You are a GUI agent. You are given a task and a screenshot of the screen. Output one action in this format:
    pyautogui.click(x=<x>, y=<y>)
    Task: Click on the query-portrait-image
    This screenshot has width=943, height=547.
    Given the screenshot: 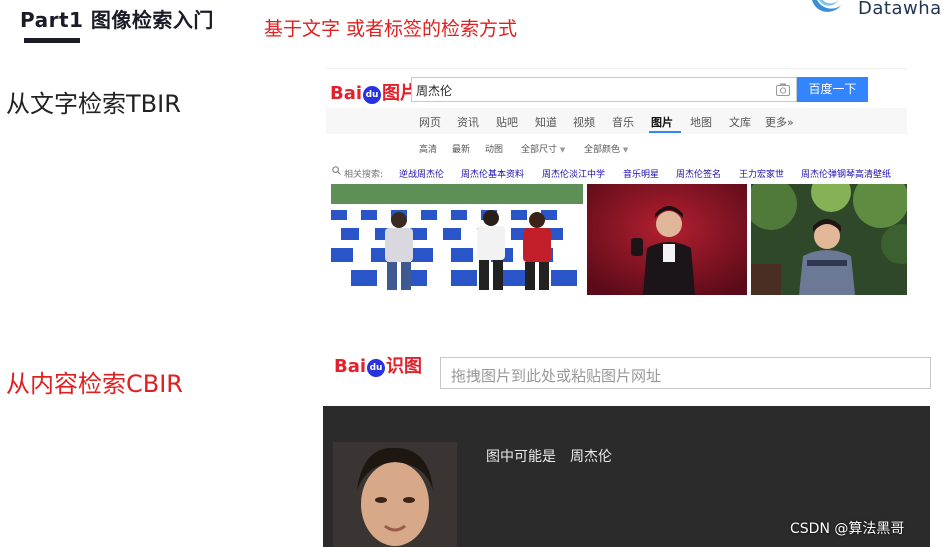 What is the action you would take?
    pyautogui.click(x=395, y=494)
    